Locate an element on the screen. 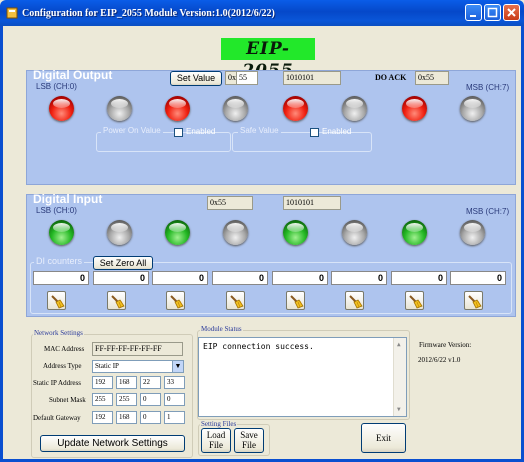 The image size is (524, 462). save-file-line1: Save is located at coordinates (249, 435).